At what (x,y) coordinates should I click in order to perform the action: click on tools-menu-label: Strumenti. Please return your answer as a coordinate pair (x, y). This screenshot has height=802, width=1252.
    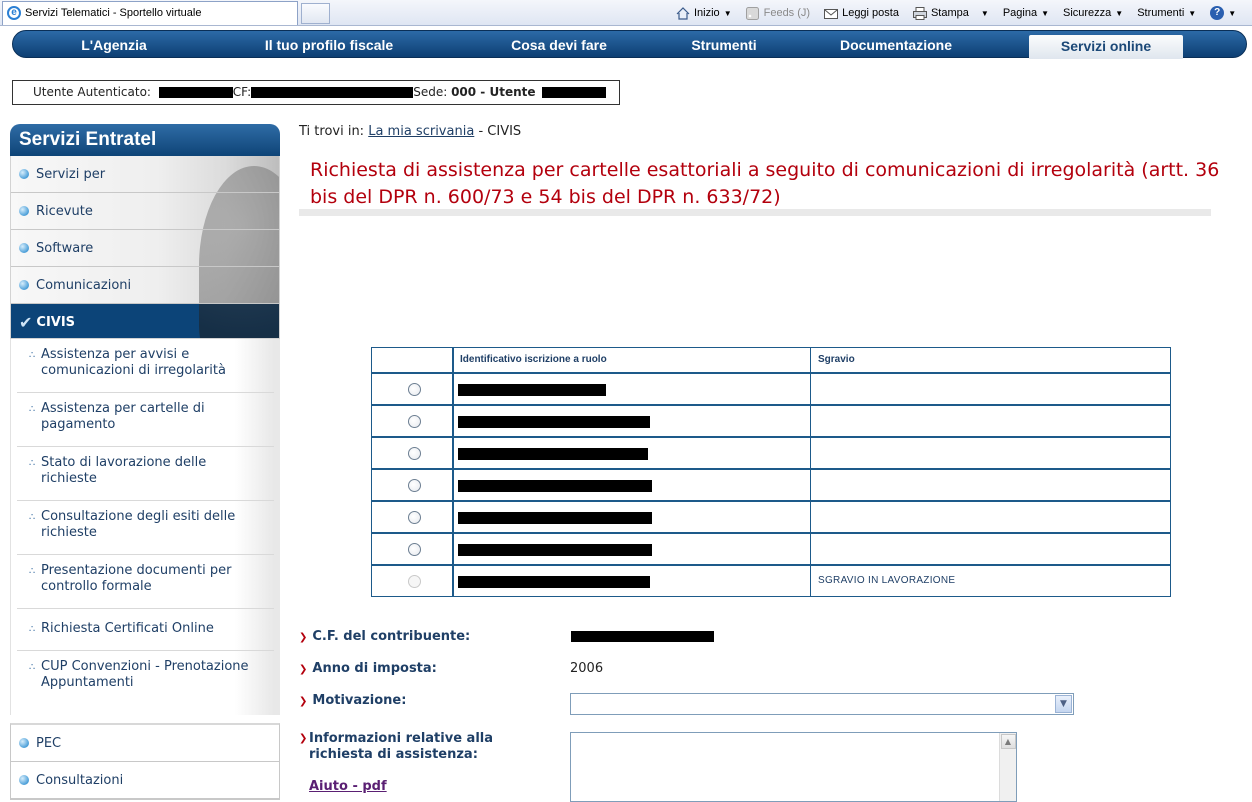
    Looking at the image, I should click on (1161, 13).